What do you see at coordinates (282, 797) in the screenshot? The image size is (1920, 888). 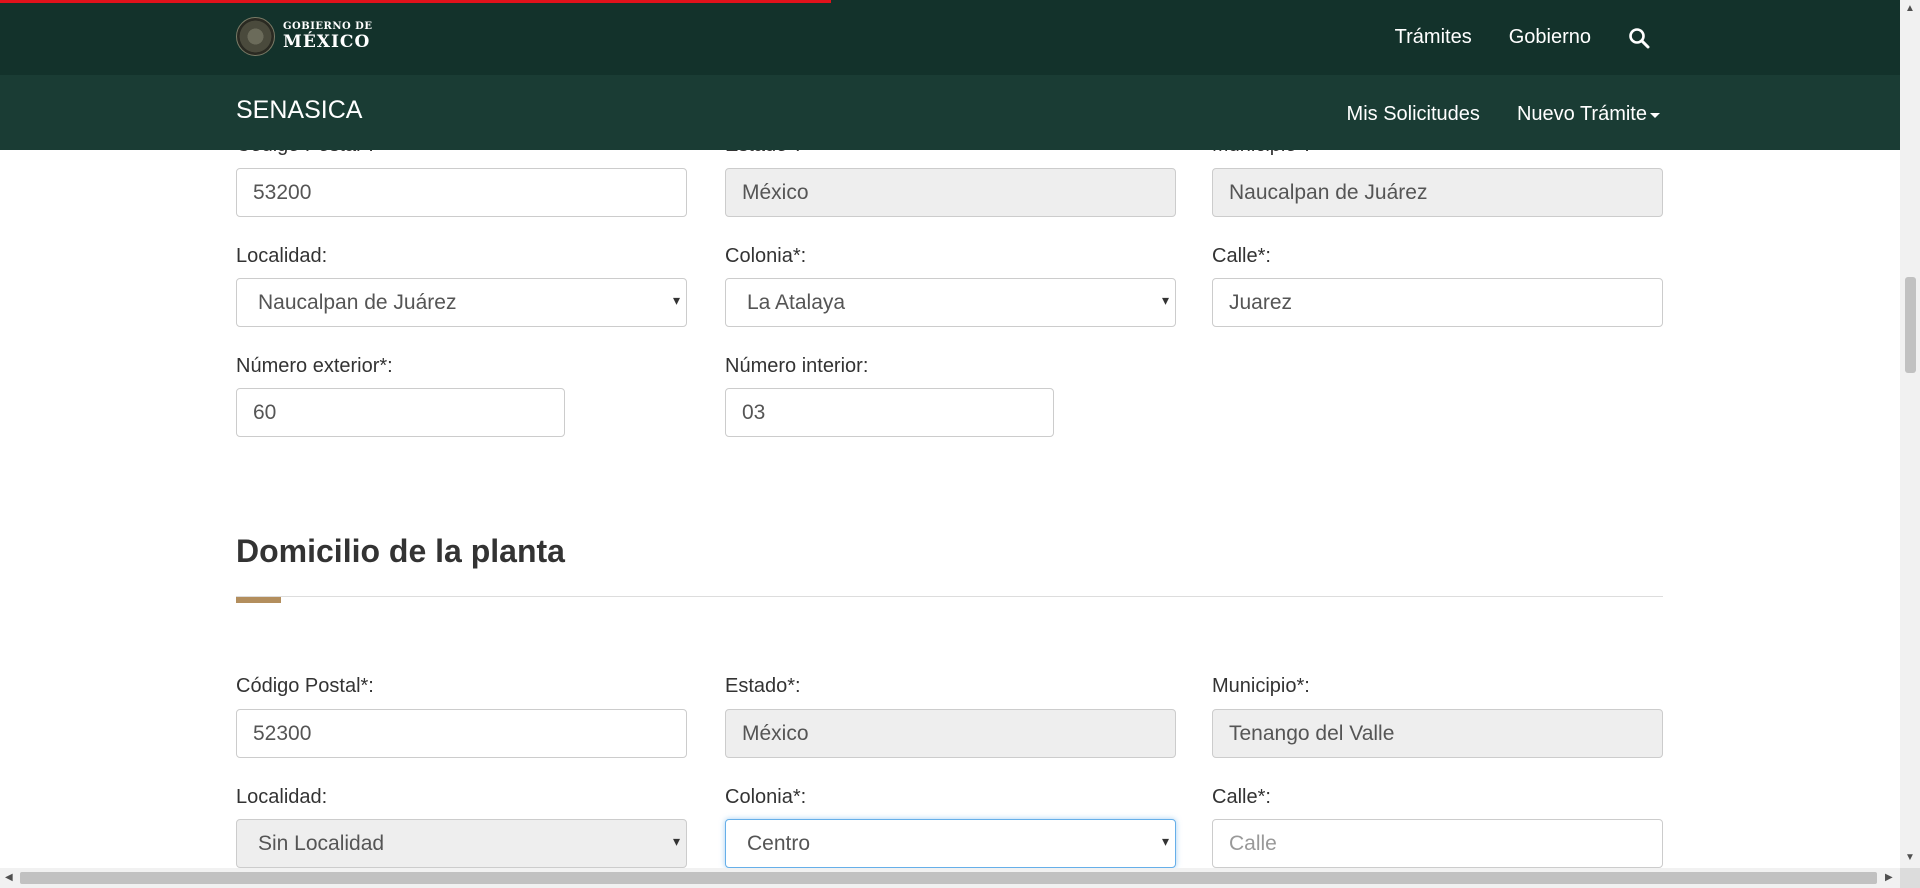 I see `planta-localidad-label: Localidad:` at bounding box center [282, 797].